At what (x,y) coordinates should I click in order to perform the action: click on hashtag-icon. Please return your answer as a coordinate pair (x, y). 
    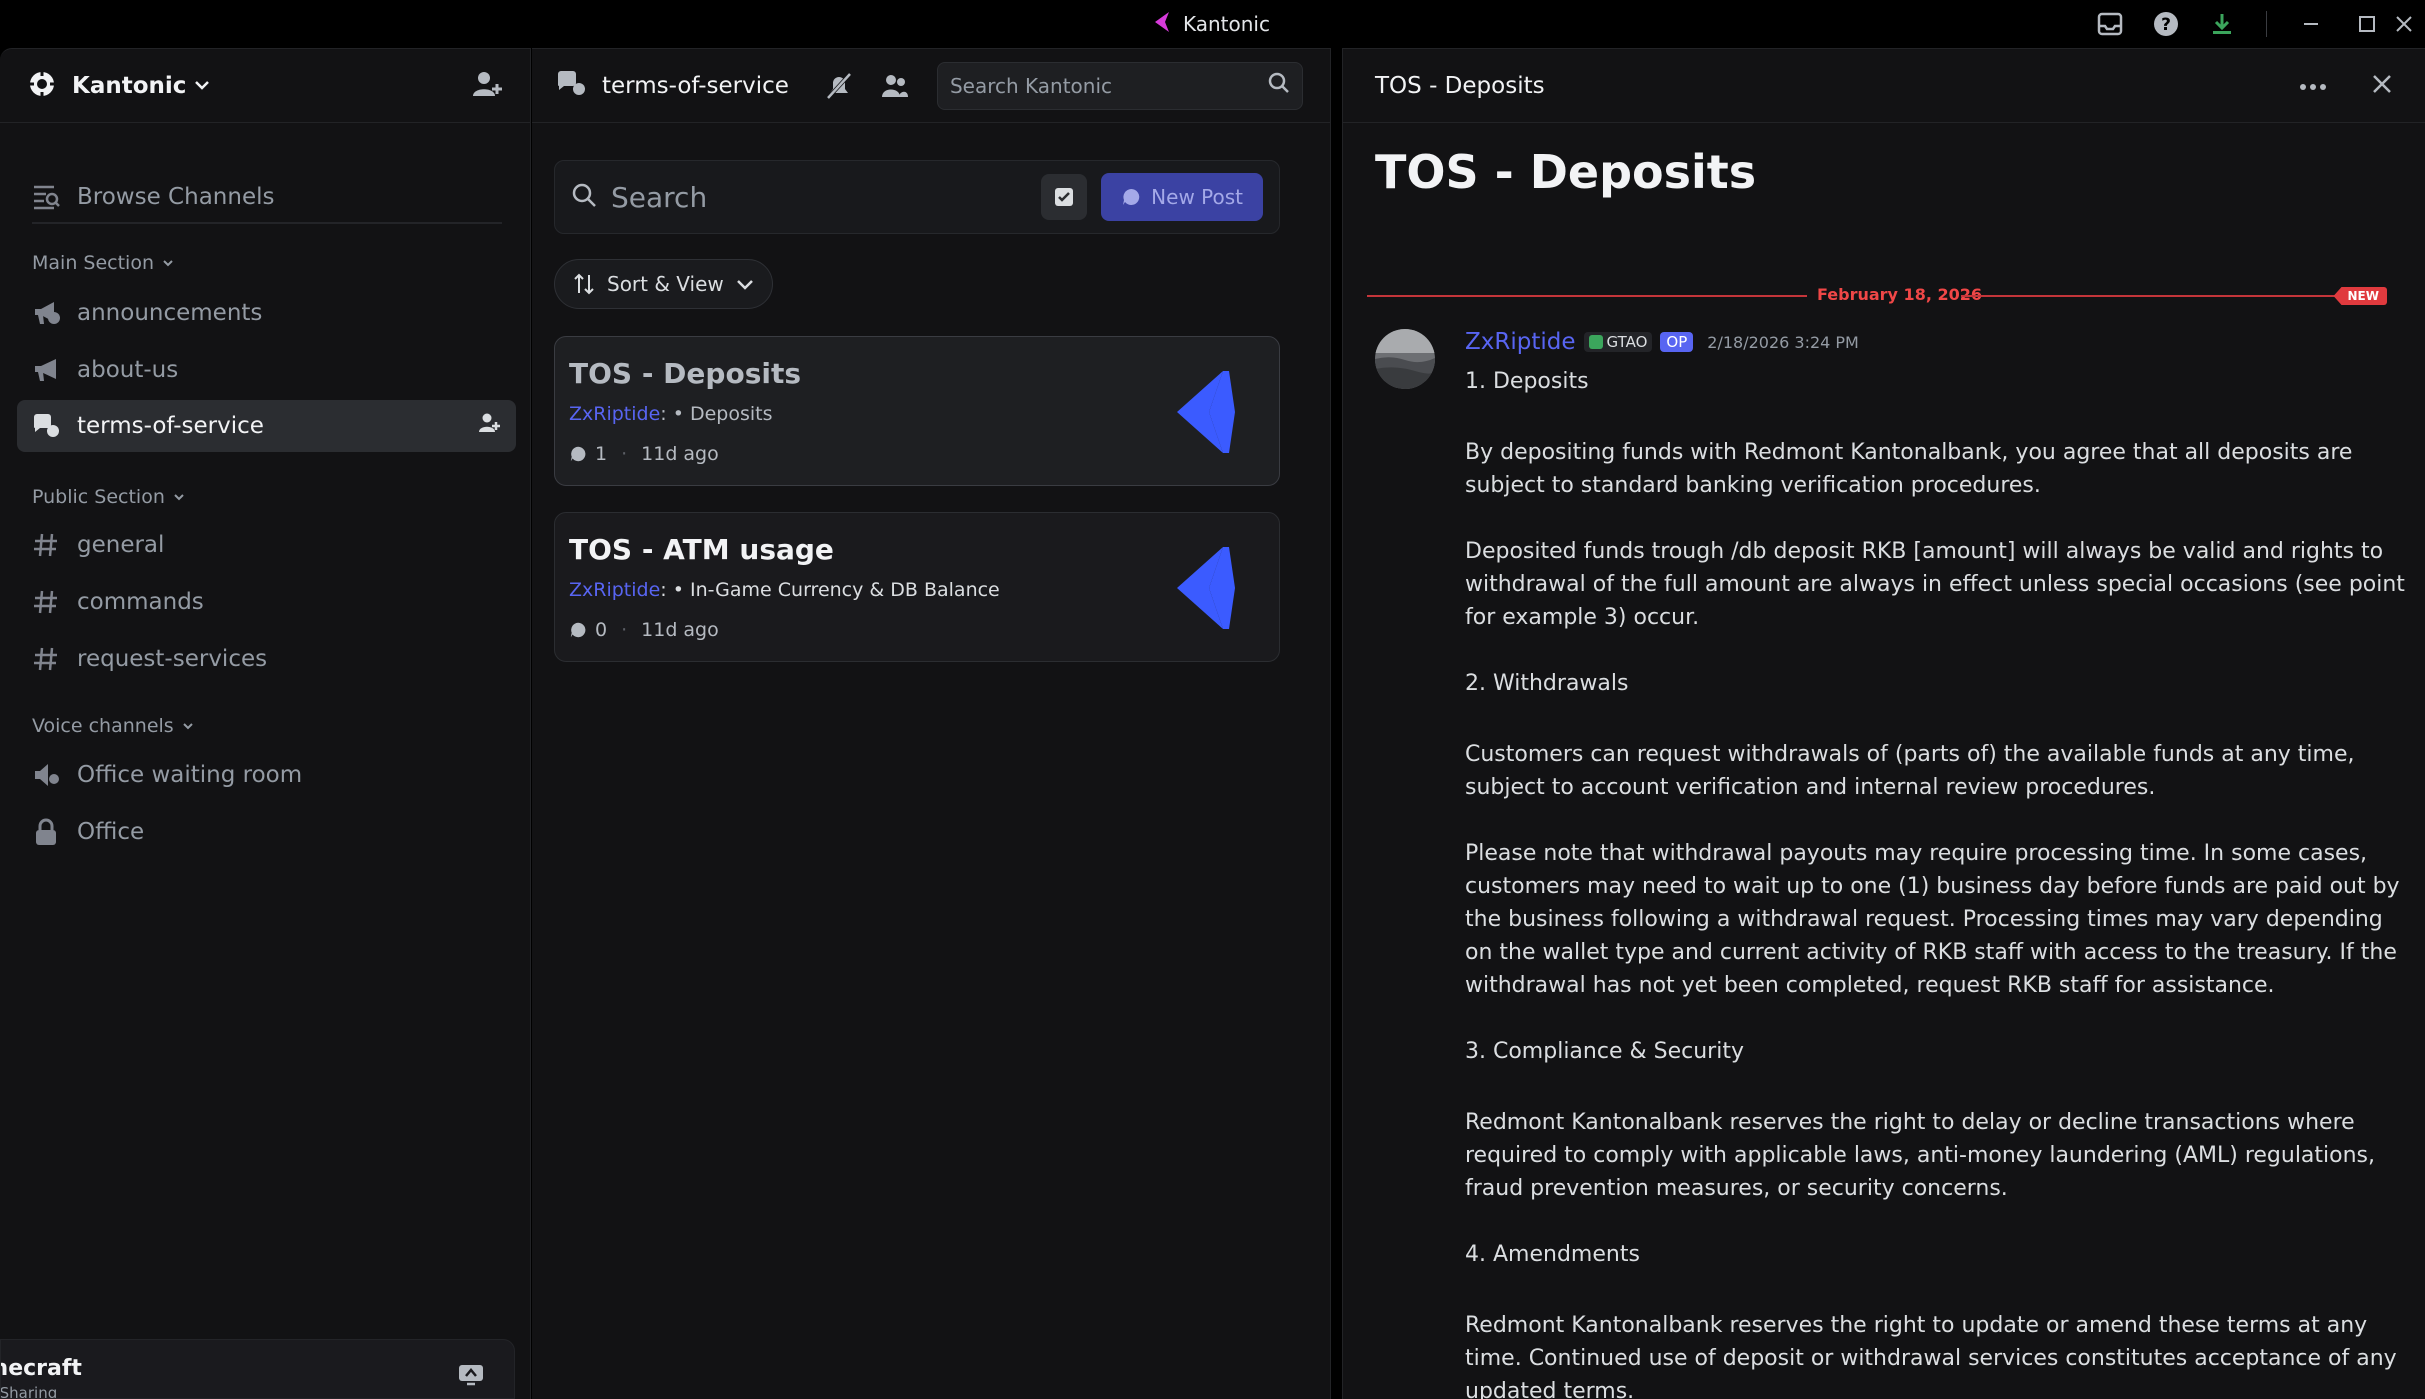
    Looking at the image, I should click on (46, 659).